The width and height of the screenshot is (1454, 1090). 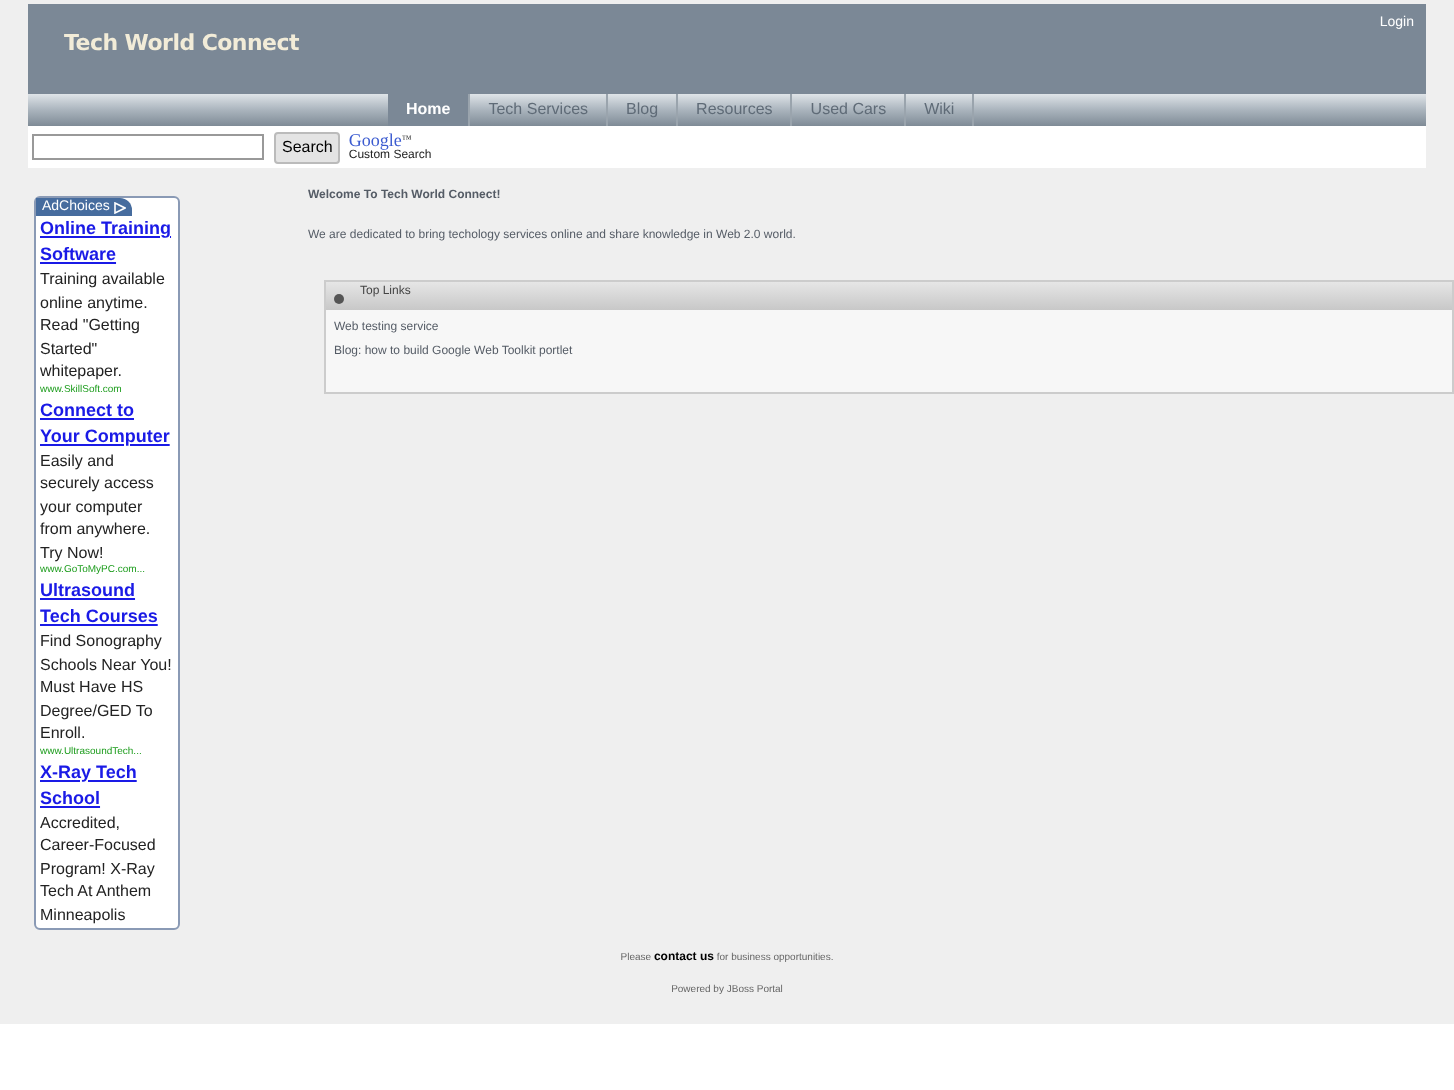 What do you see at coordinates (107, 242) in the screenshot?
I see `ad-title-link: Online Training Software` at bounding box center [107, 242].